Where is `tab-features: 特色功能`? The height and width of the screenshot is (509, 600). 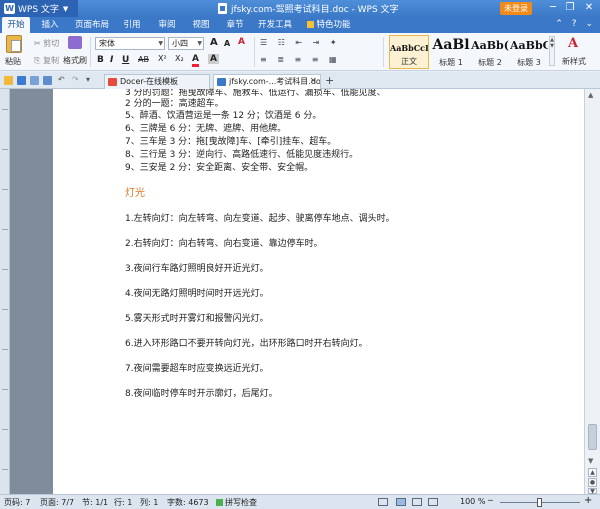 tab-features: 特色功能 is located at coordinates (329, 25).